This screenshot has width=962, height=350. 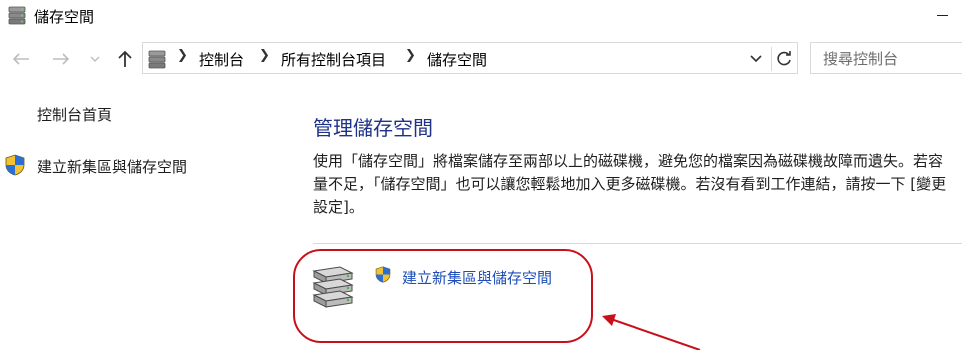 What do you see at coordinates (64, 17) in the screenshot?
I see `window-title: 儲存空間` at bounding box center [64, 17].